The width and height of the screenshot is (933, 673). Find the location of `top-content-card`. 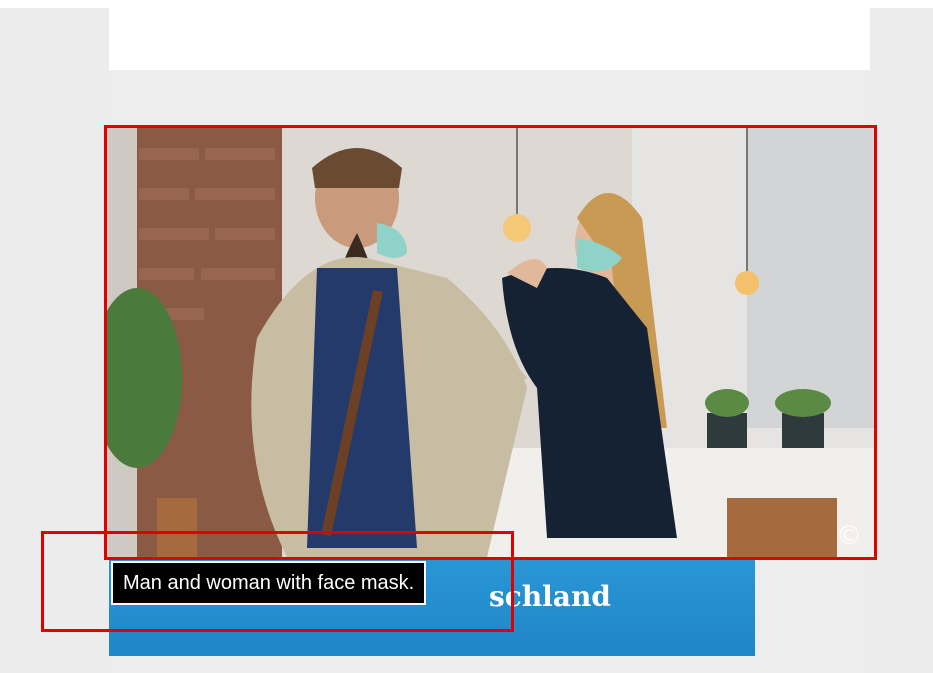

top-content-card is located at coordinates (489, 39).